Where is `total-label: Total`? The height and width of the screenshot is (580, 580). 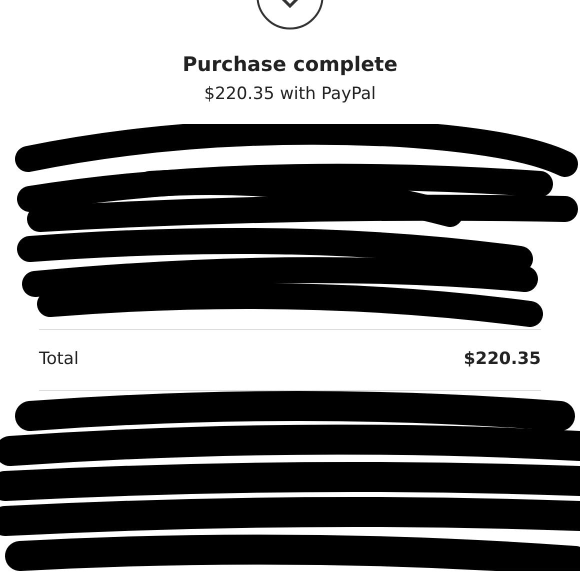 total-label: Total is located at coordinates (59, 359).